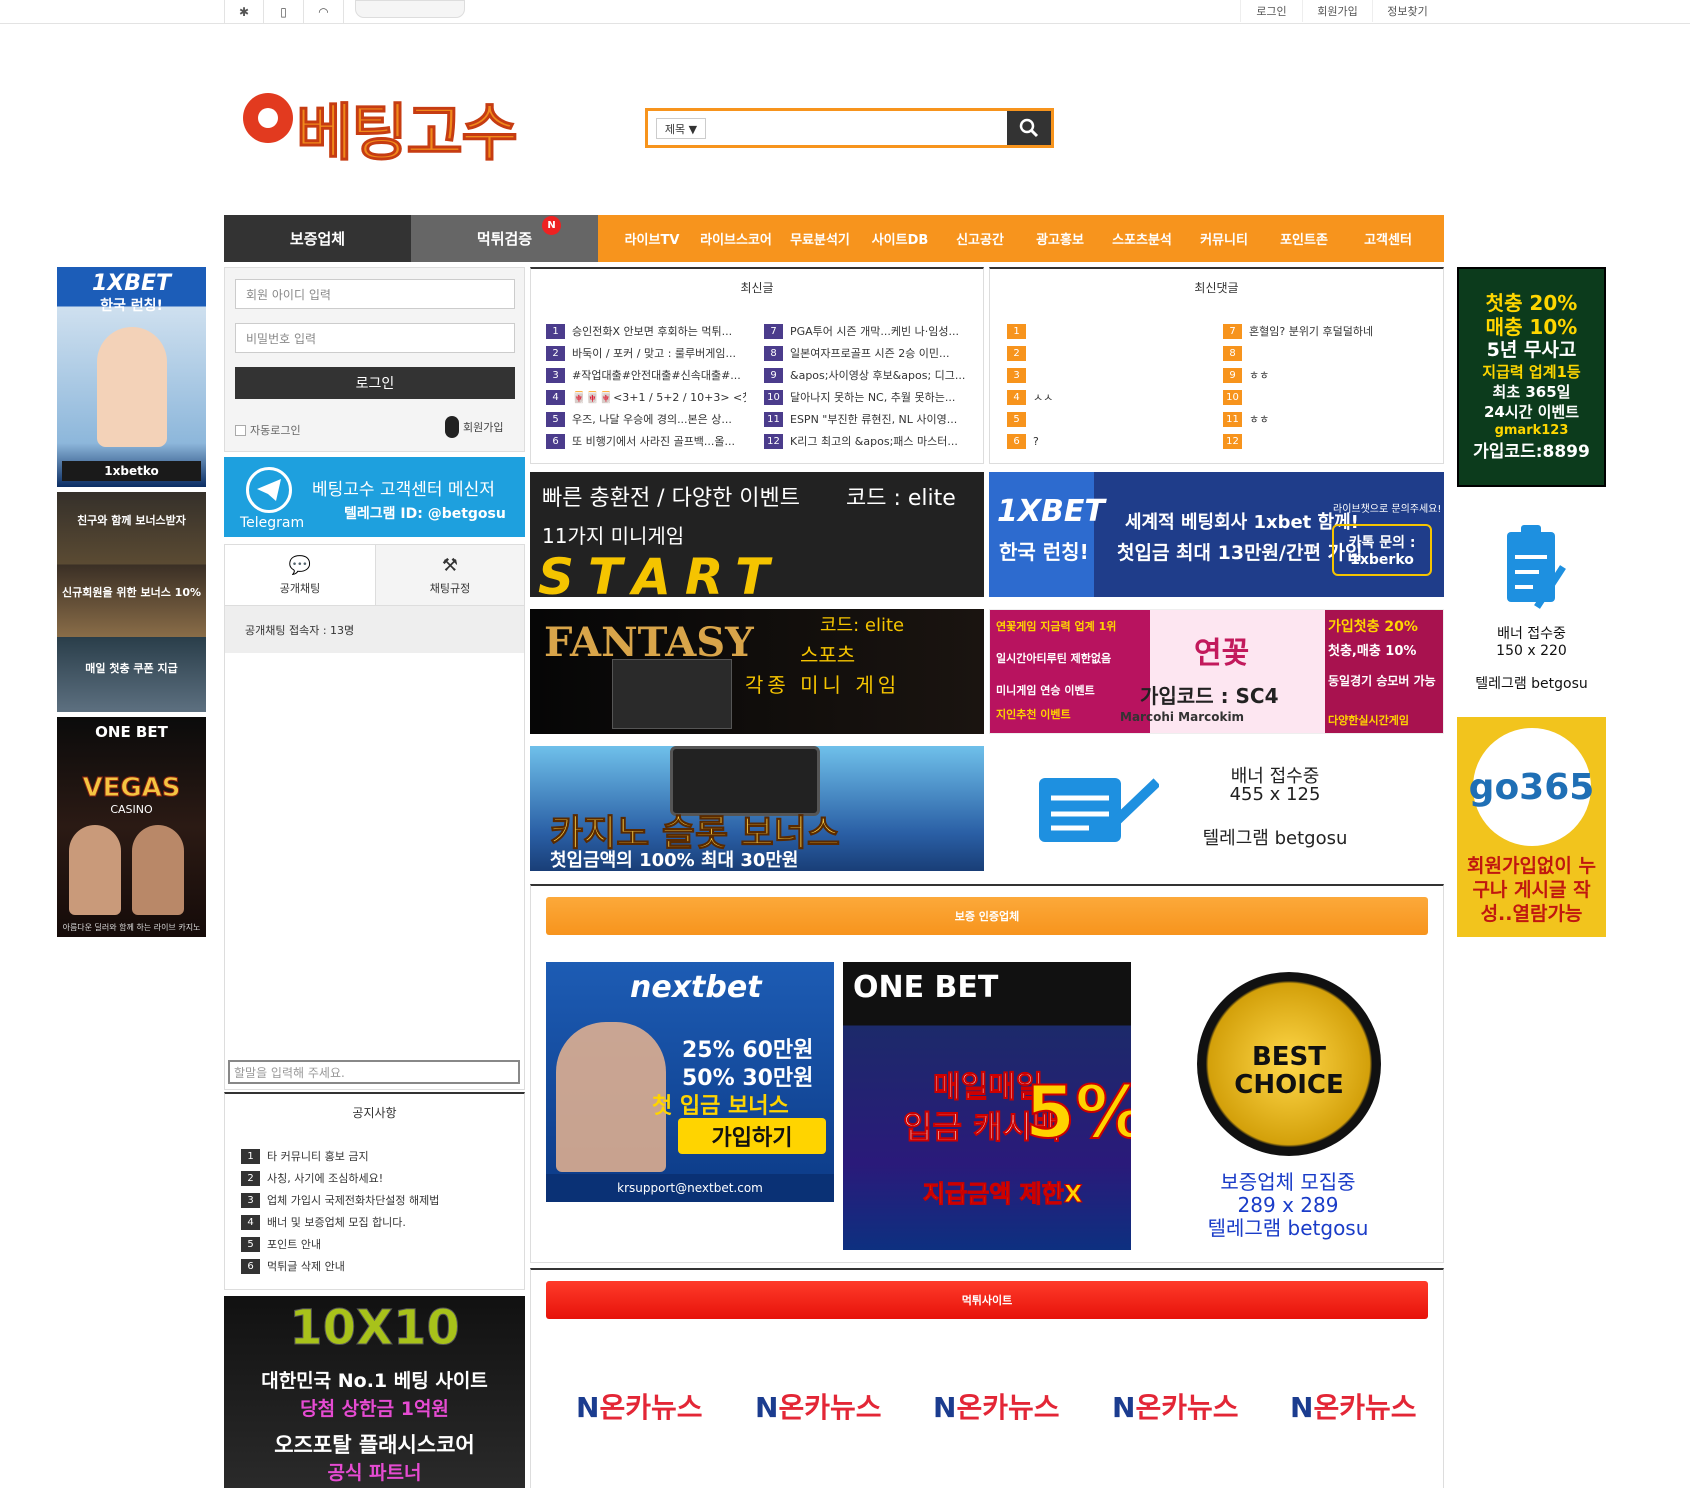  What do you see at coordinates (131, 471) in the screenshot?
I see `left-1xbet-code: 1xbetko` at bounding box center [131, 471].